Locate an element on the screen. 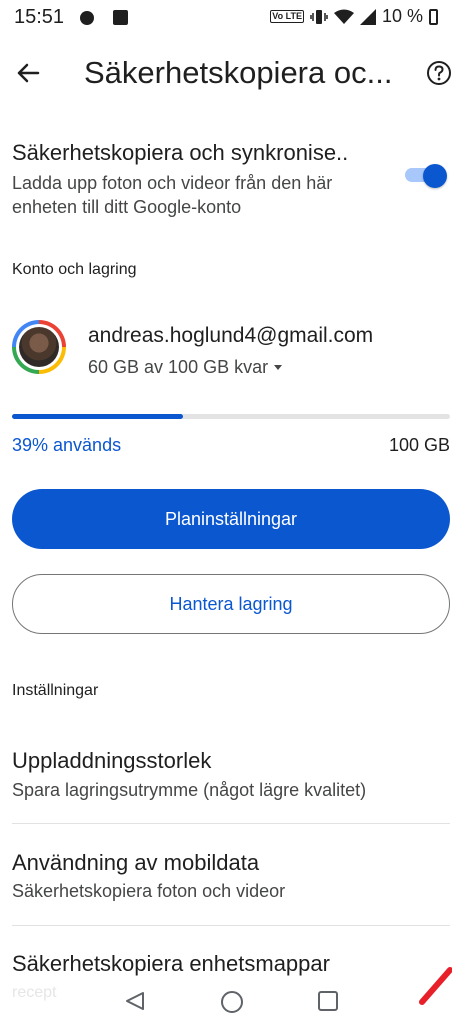 The image size is (452, 1013). avatar-photo is located at coordinates (39, 347).